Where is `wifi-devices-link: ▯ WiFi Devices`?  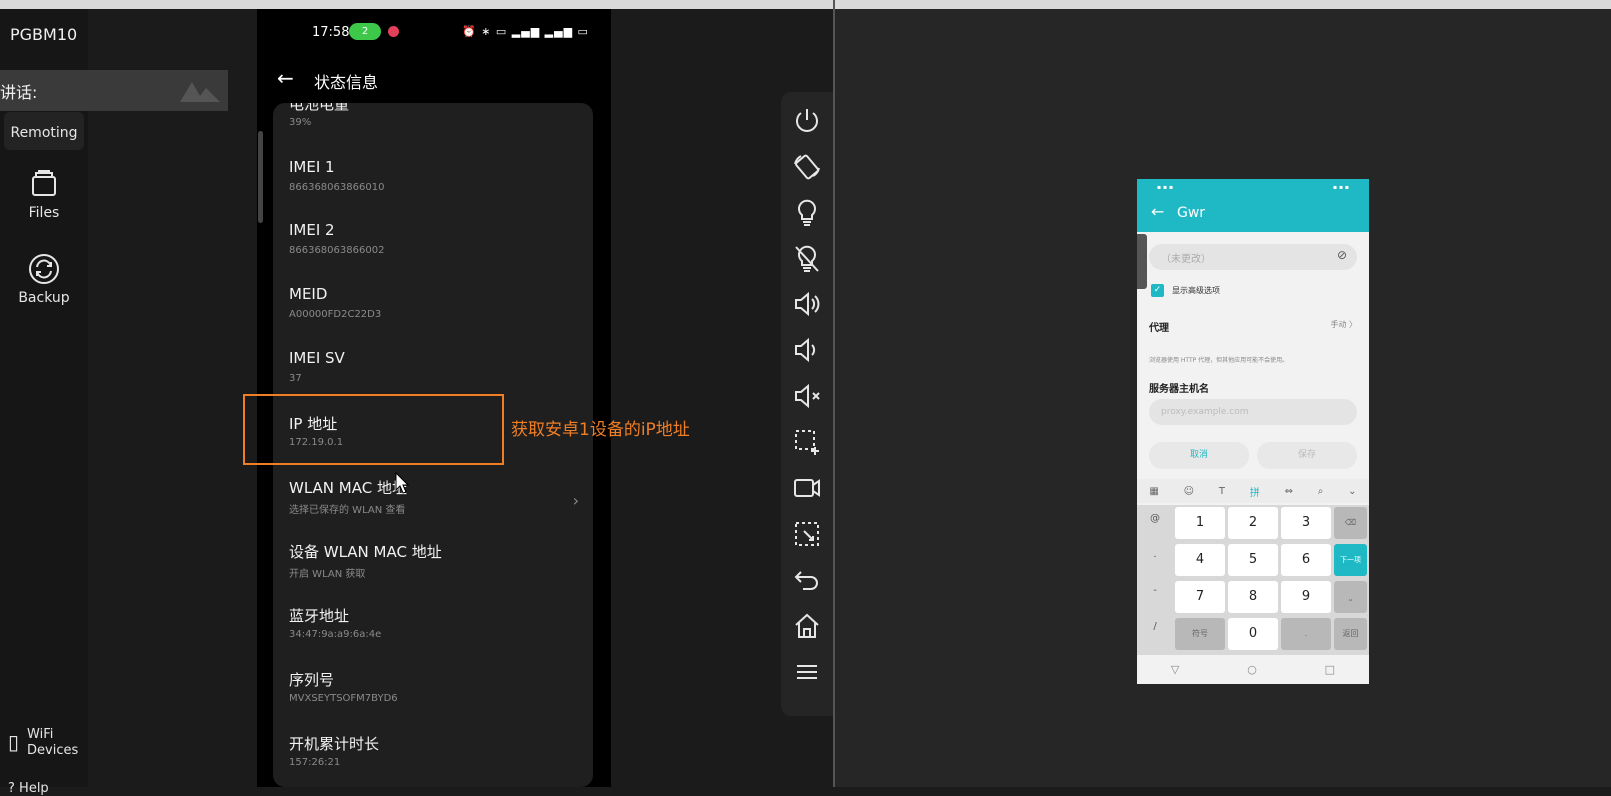 wifi-devices-link: ▯ WiFi Devices is located at coordinates (43, 743).